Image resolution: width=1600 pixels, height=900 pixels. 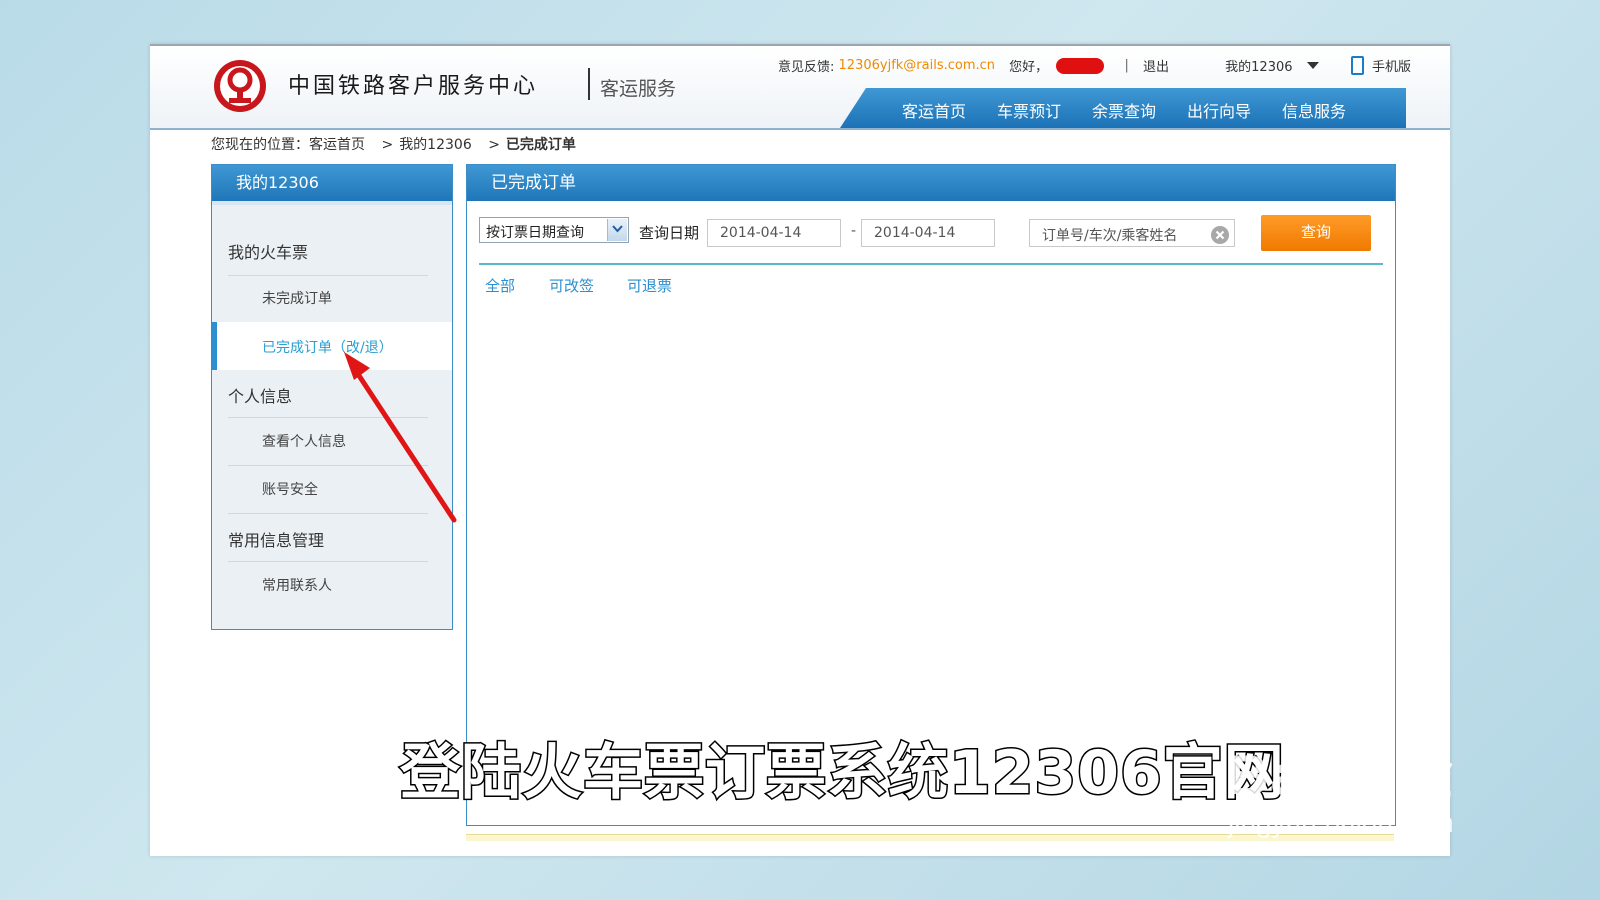 I want to click on filter-tab-refundable: 可退票, so click(x=649, y=285).